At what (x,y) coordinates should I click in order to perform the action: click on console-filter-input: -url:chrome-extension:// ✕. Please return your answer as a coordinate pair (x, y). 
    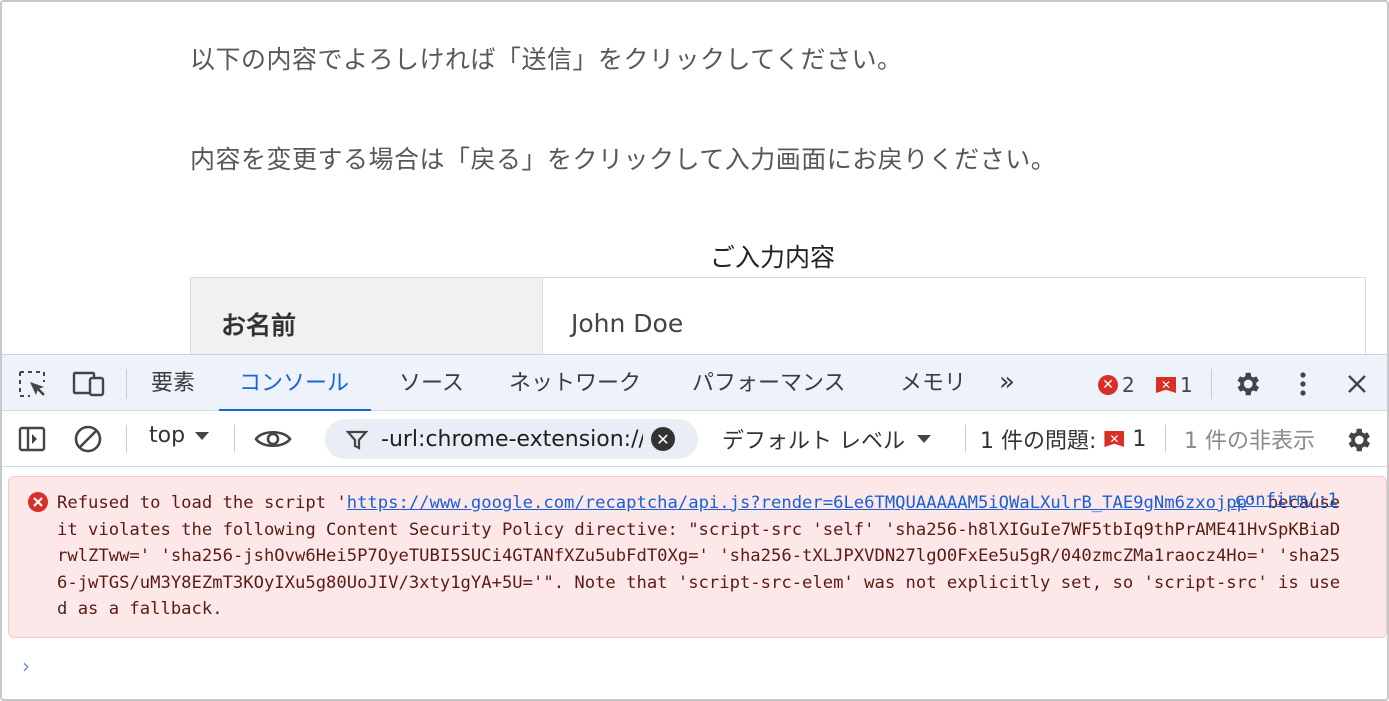
    Looking at the image, I should click on (511, 439).